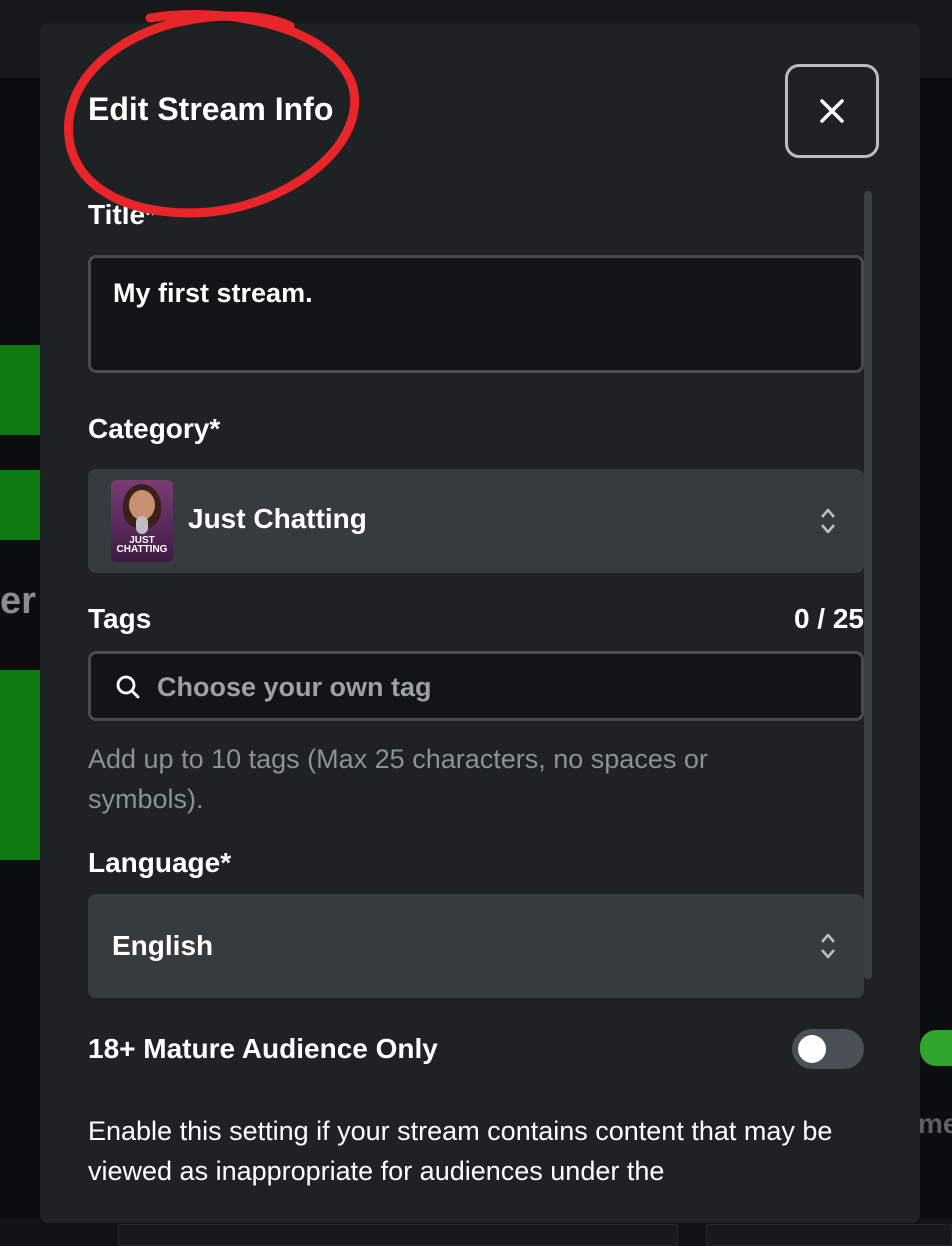 This screenshot has width=952, height=1246. What do you see at coordinates (18, 601) in the screenshot?
I see `background-text-fragment: er` at bounding box center [18, 601].